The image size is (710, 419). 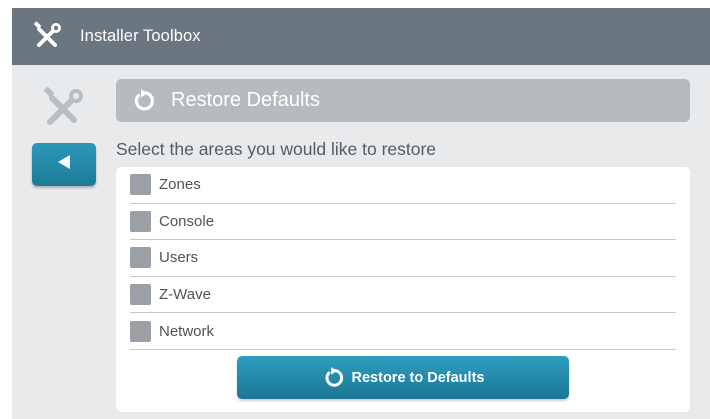 I want to click on restore-to-defaults-button: Restore to Defaults, so click(x=403, y=377).